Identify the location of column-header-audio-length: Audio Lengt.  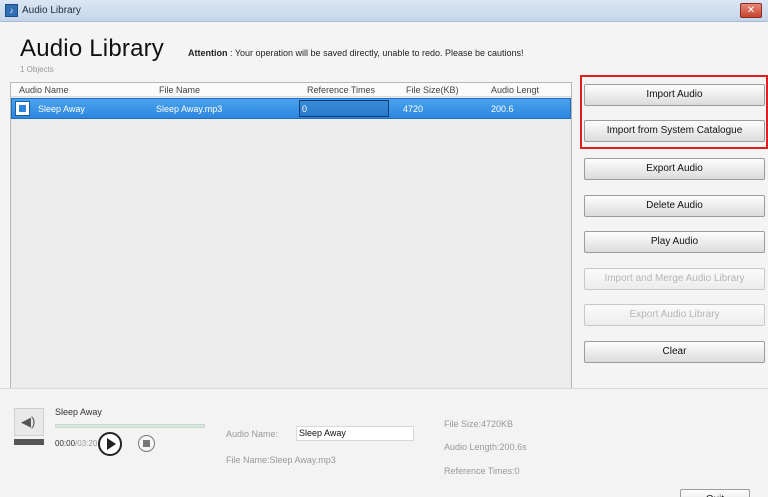
(526, 90).